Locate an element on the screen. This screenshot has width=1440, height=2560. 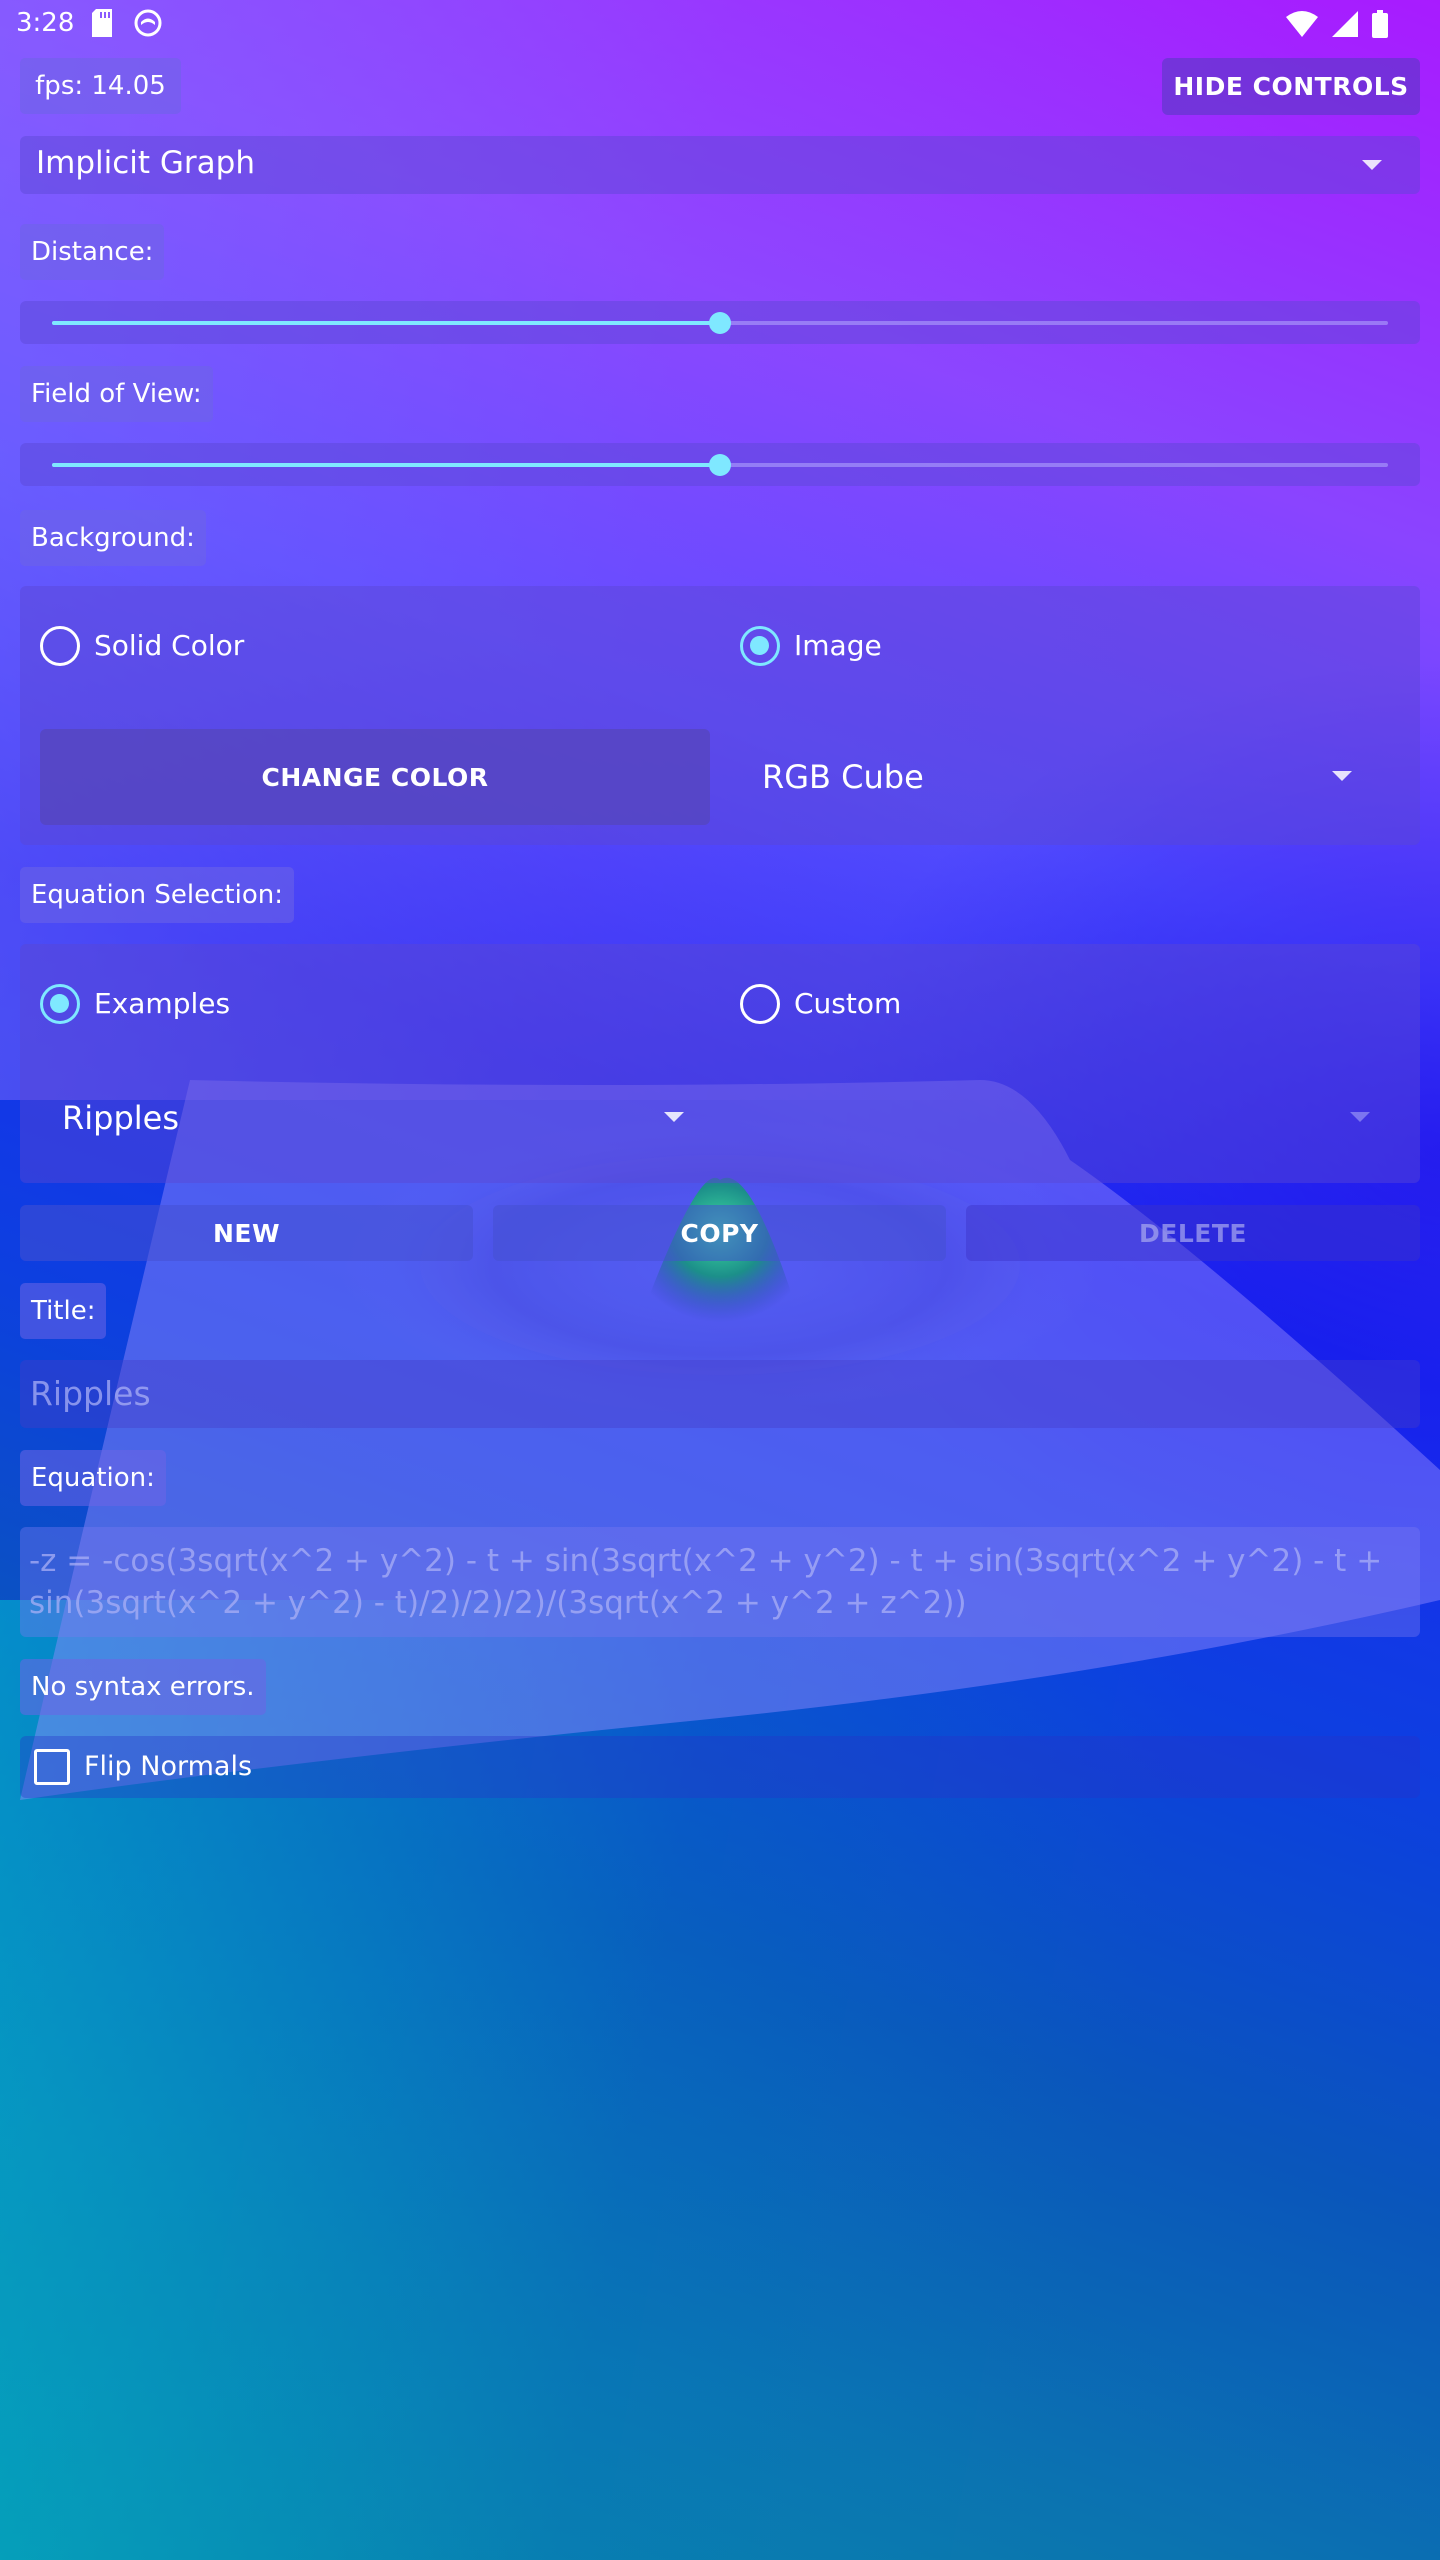
background-label: Background: is located at coordinates (113, 538).